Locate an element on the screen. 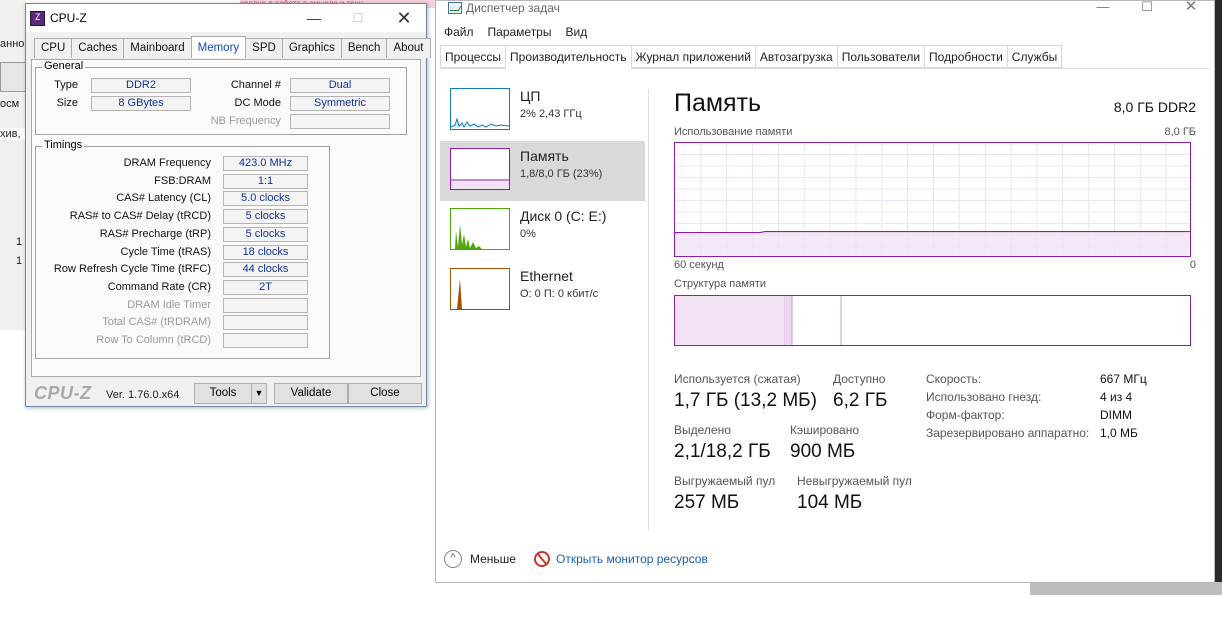  timing-value: 2T is located at coordinates (265, 287).